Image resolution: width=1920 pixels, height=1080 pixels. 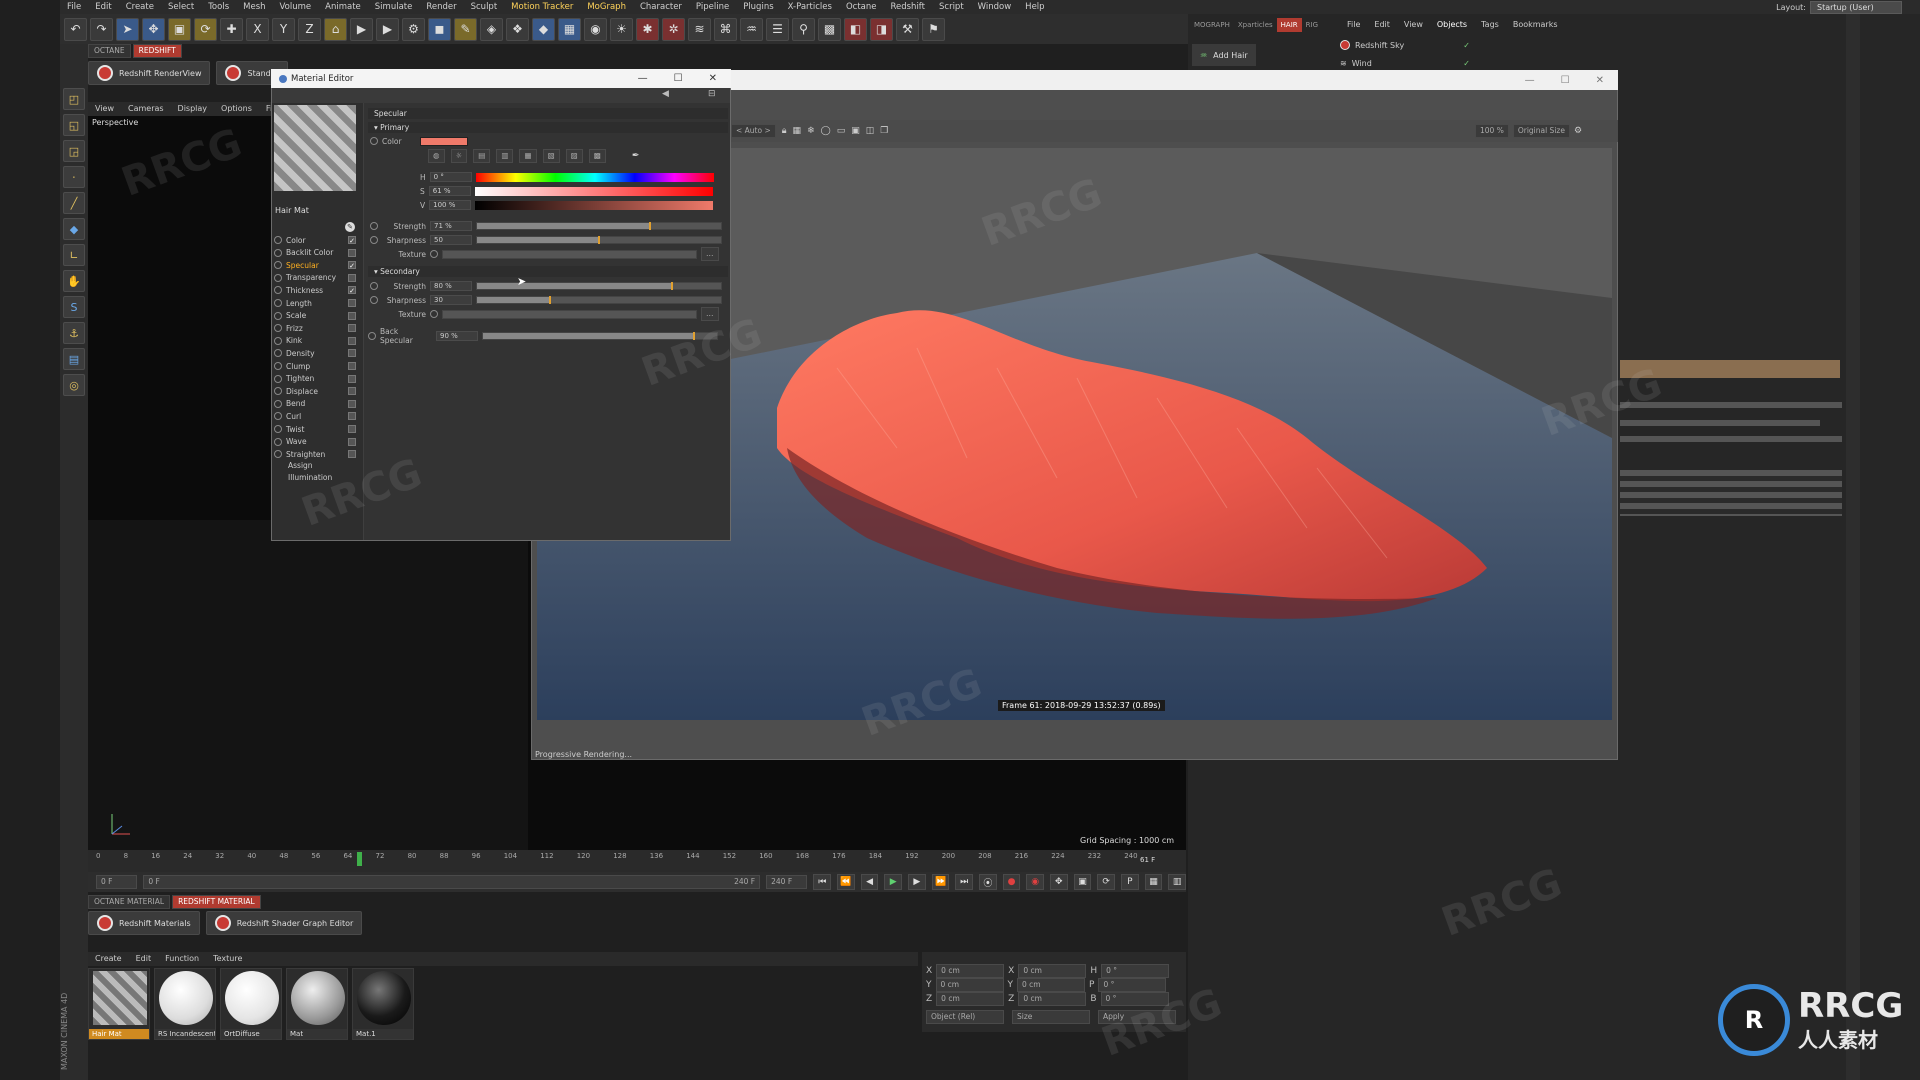 I want to click on shader-graph-button: Redshift Shader Graph Editor, so click(x=284, y=923).